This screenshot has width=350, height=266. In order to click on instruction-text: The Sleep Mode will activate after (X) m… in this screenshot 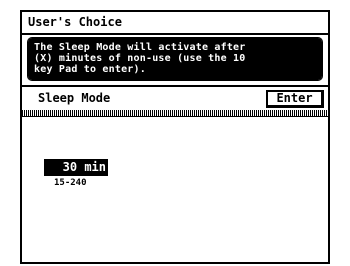, I will do `click(177, 58)`.